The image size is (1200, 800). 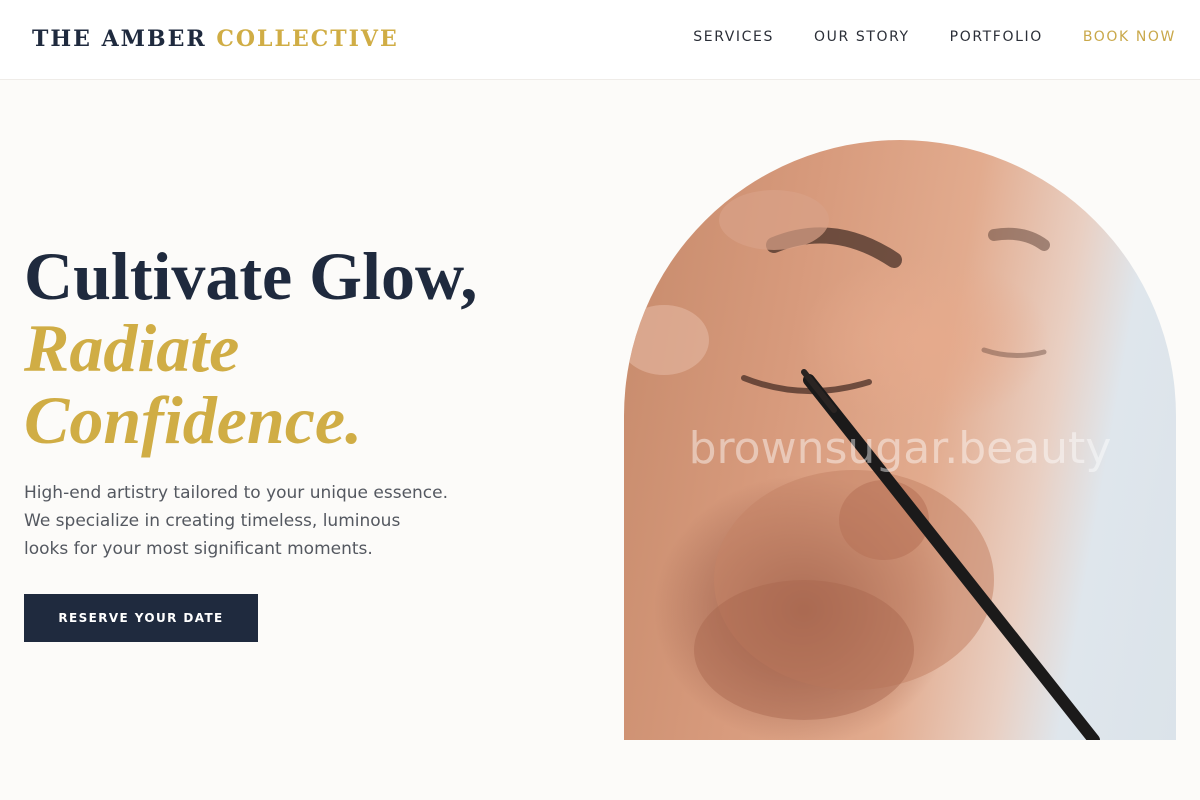 What do you see at coordinates (307, 39) in the screenshot?
I see `brand-name-accent: COLLECTIVE` at bounding box center [307, 39].